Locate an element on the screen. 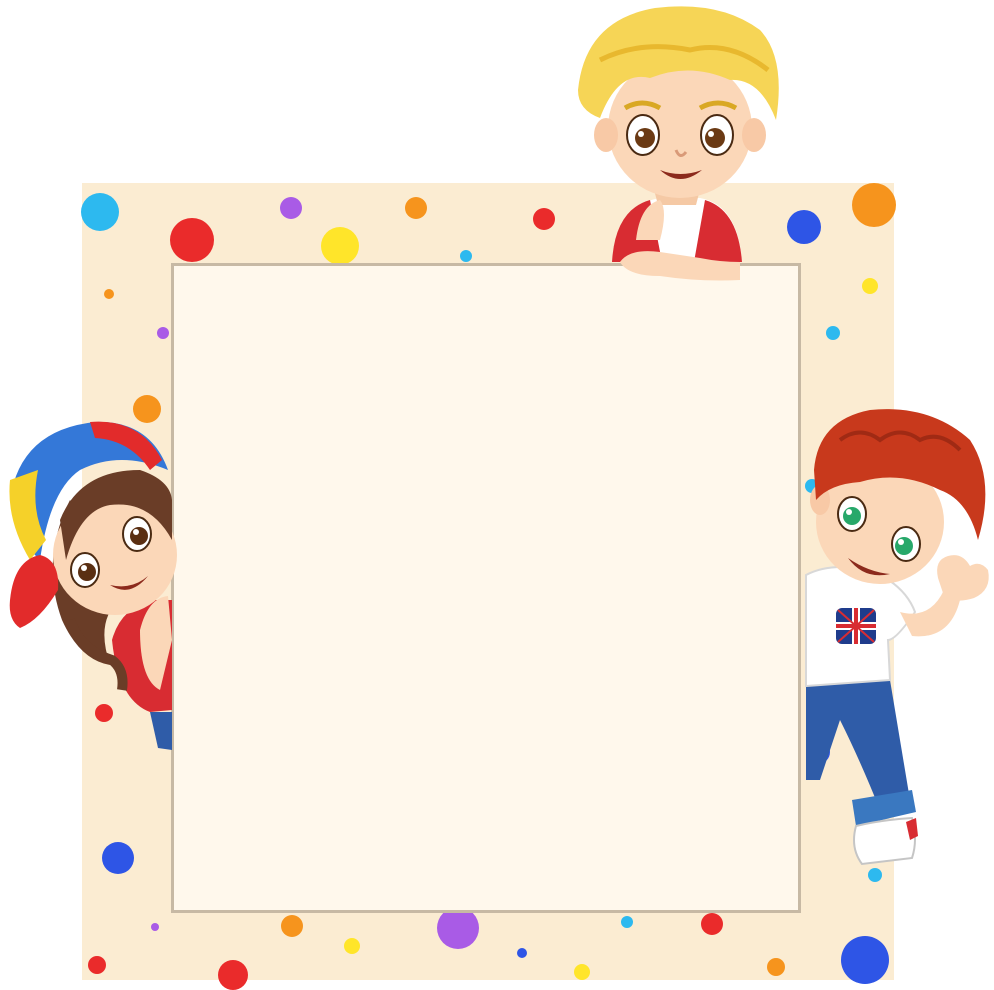  redhead-boy-body is located at coordinates (897, 637).